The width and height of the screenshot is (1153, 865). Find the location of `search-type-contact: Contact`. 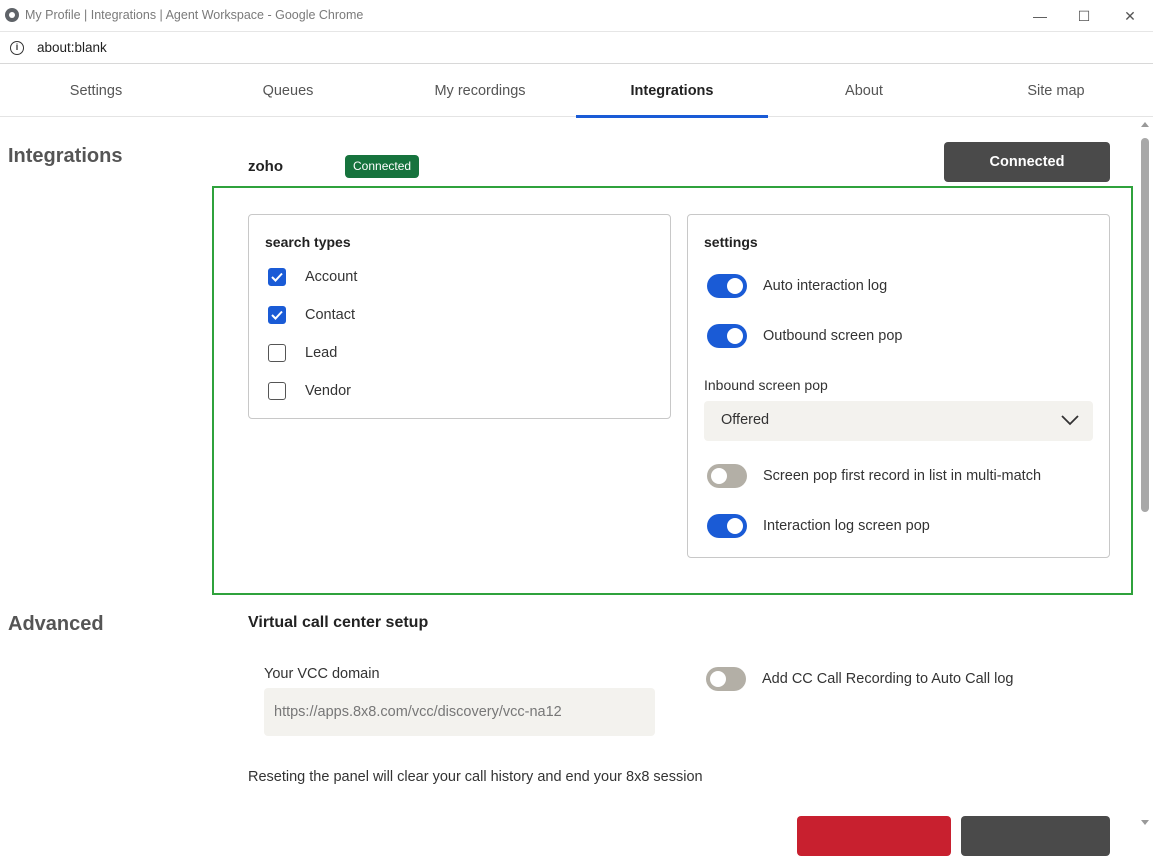

search-type-contact: Contact is located at coordinates (311, 315).